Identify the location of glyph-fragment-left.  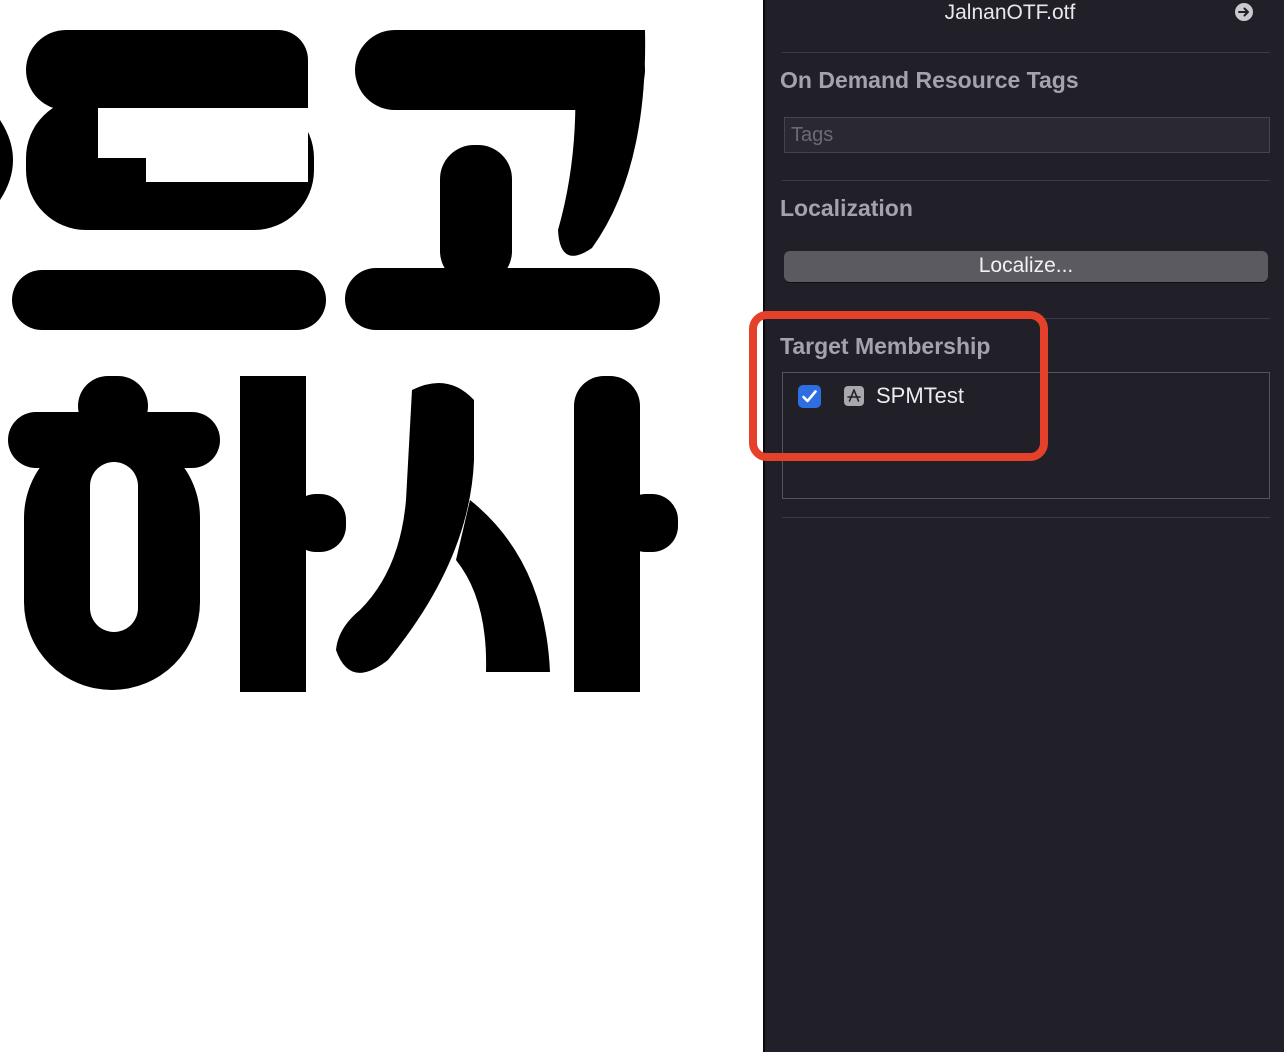
(6, 160).